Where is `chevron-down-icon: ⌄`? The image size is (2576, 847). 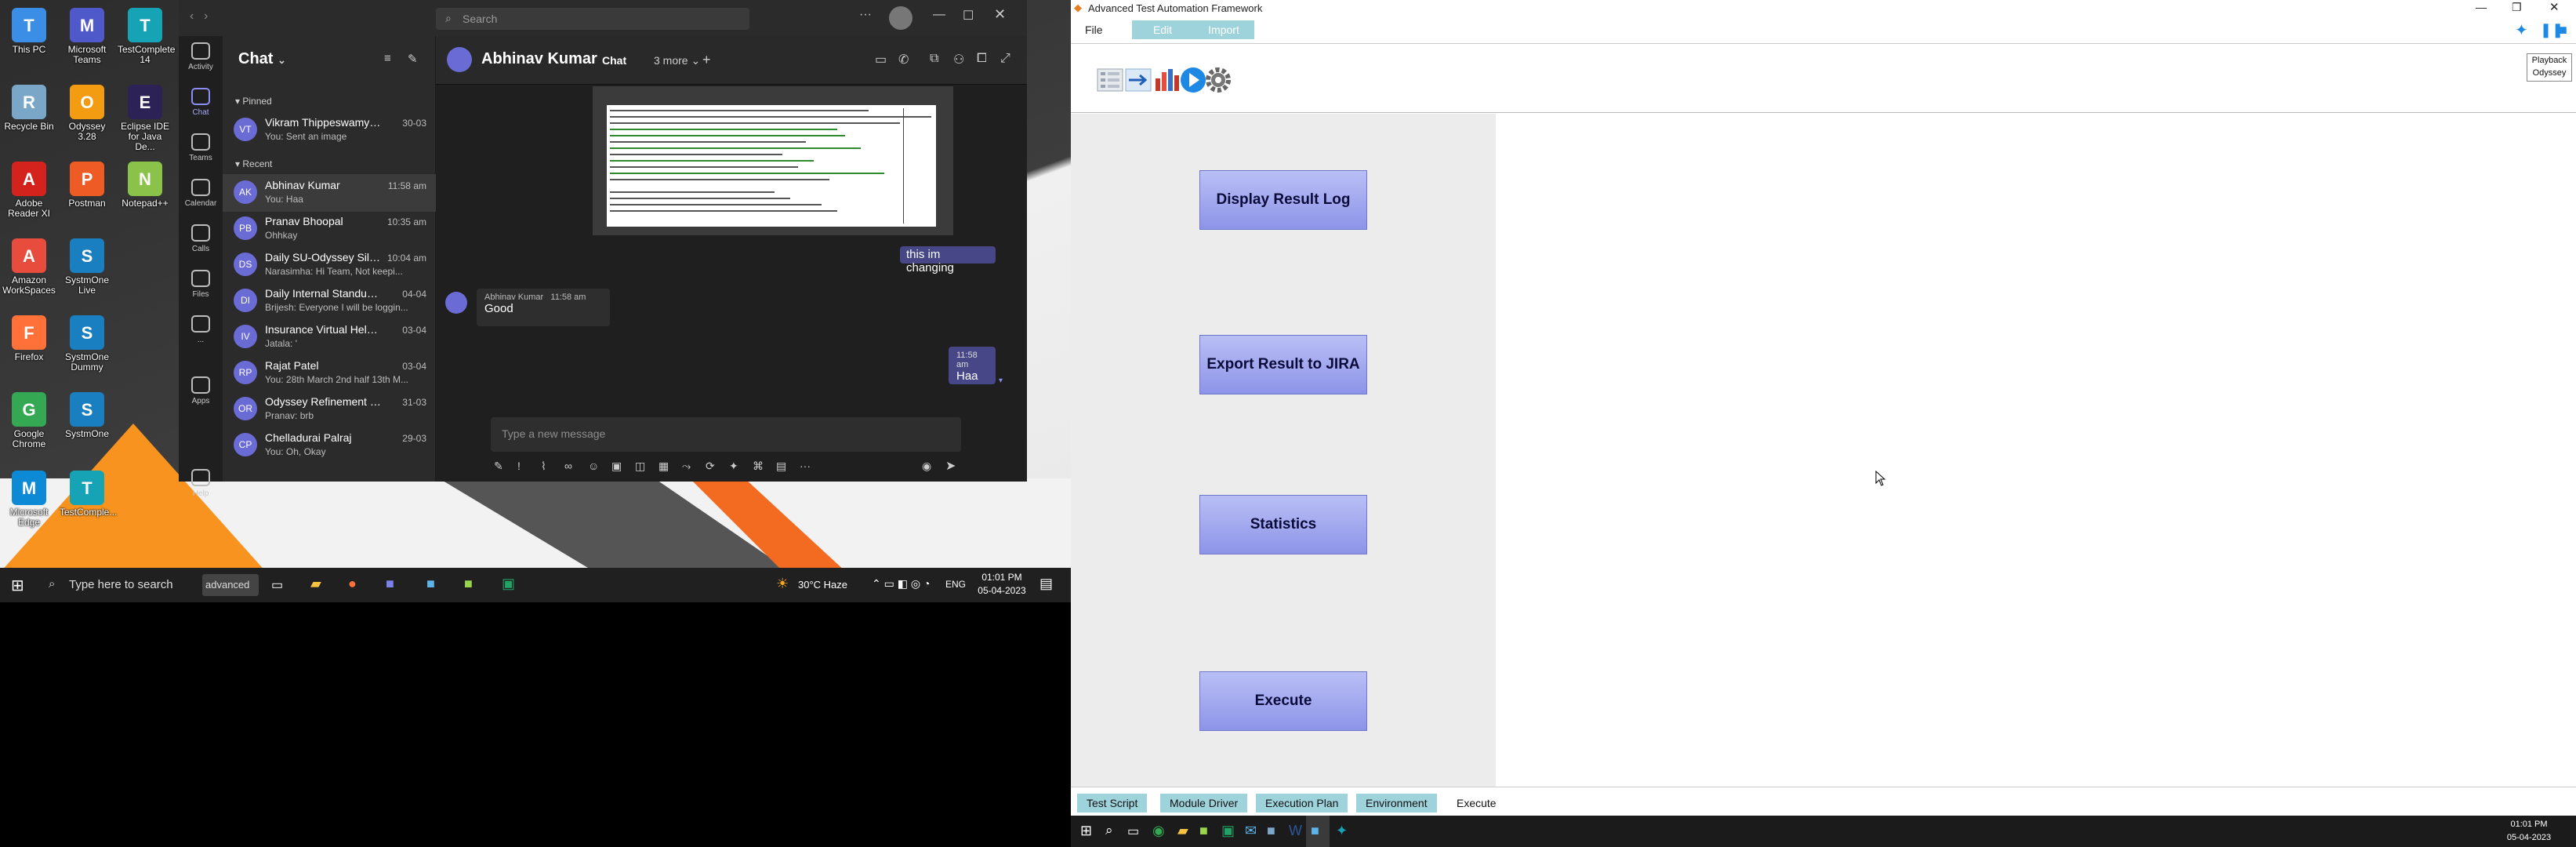
chevron-down-icon: ⌄ is located at coordinates (282, 60).